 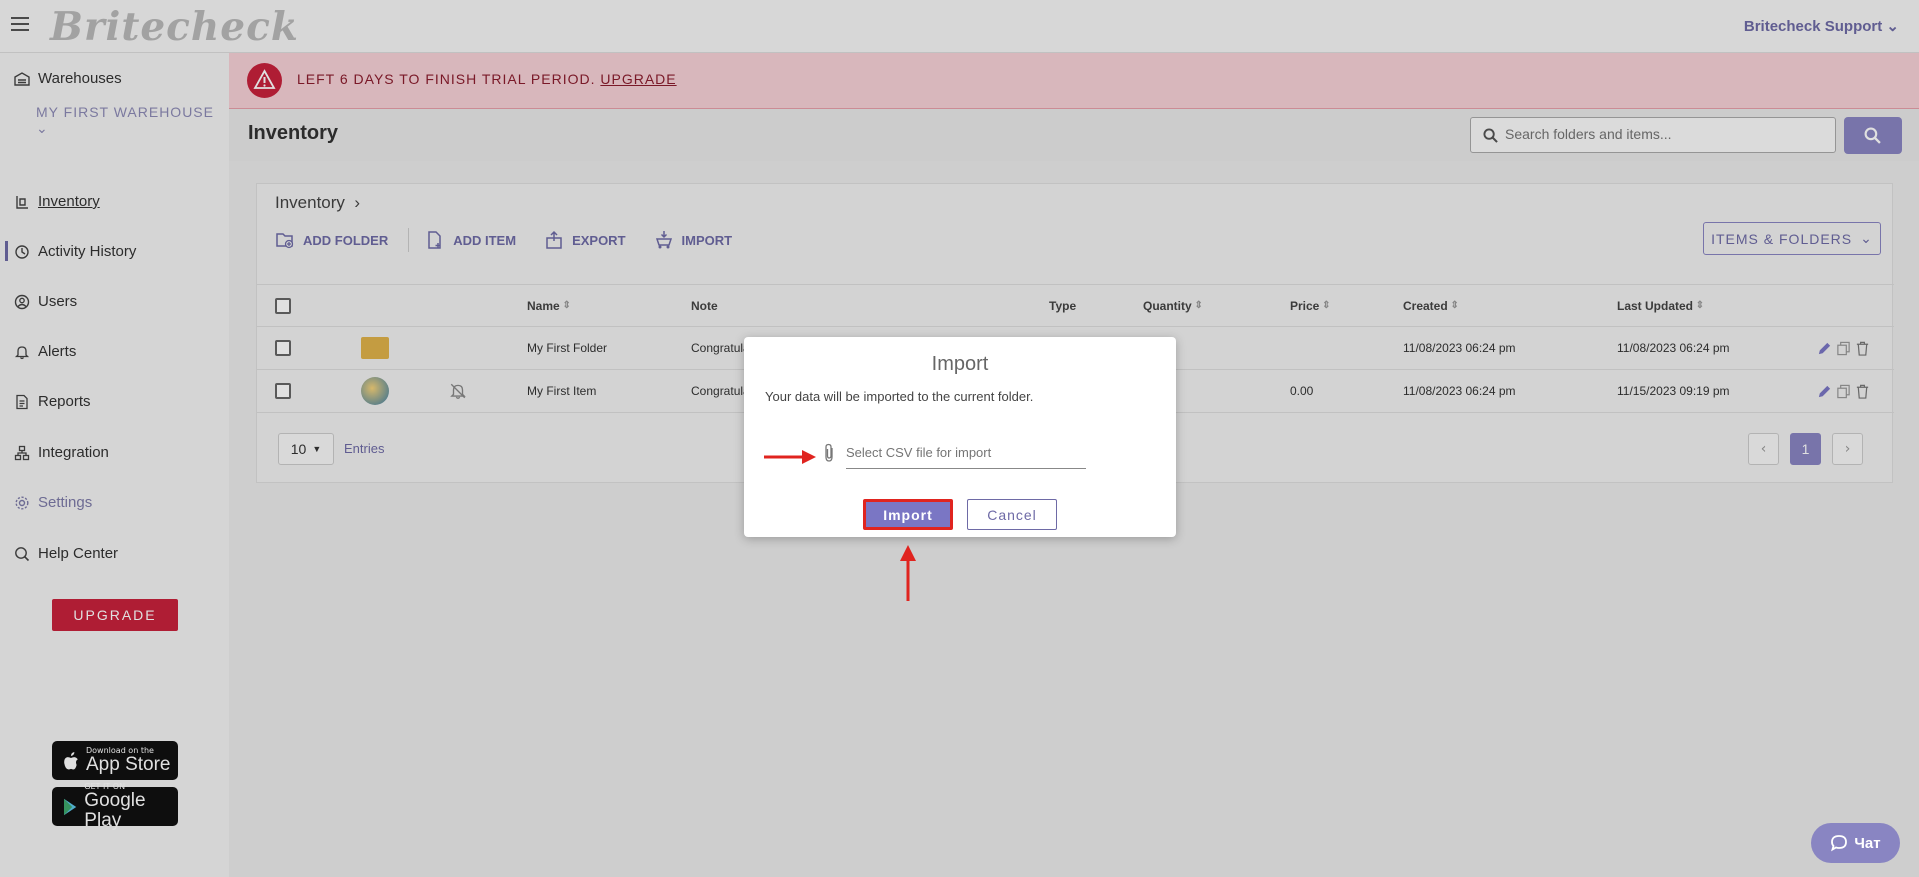 I want to click on cancel-button: Cancel, so click(x=1012, y=514).